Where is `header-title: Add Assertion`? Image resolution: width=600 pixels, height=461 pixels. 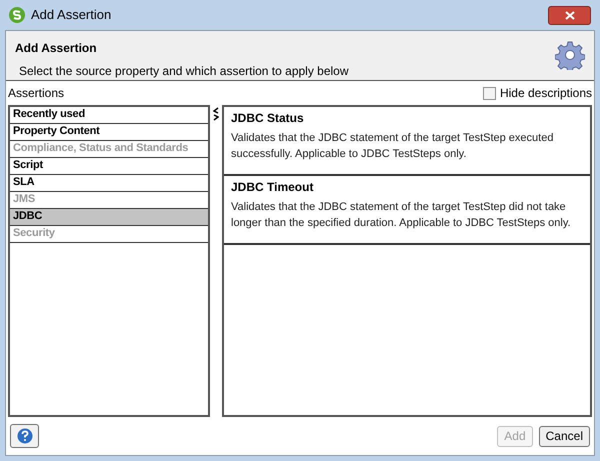
header-title: Add Assertion is located at coordinates (56, 48).